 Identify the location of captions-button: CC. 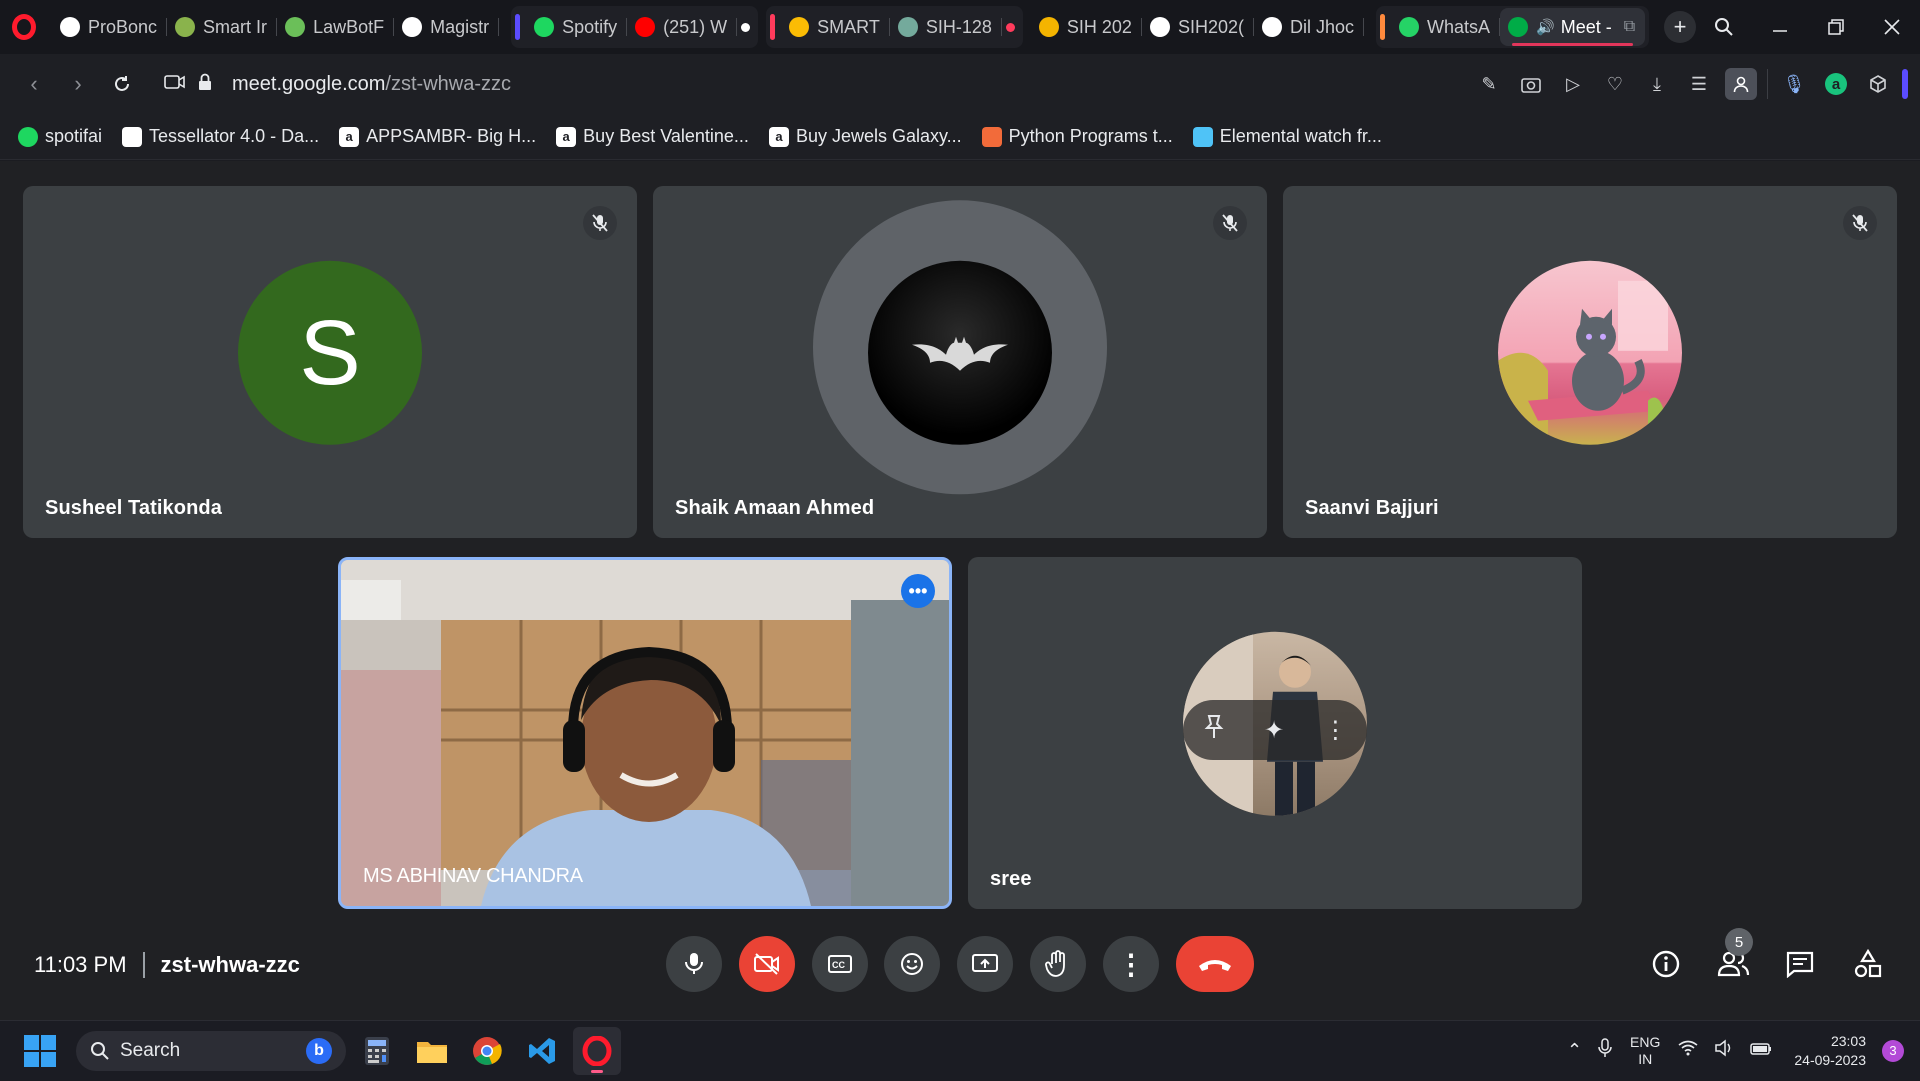
(840, 964).